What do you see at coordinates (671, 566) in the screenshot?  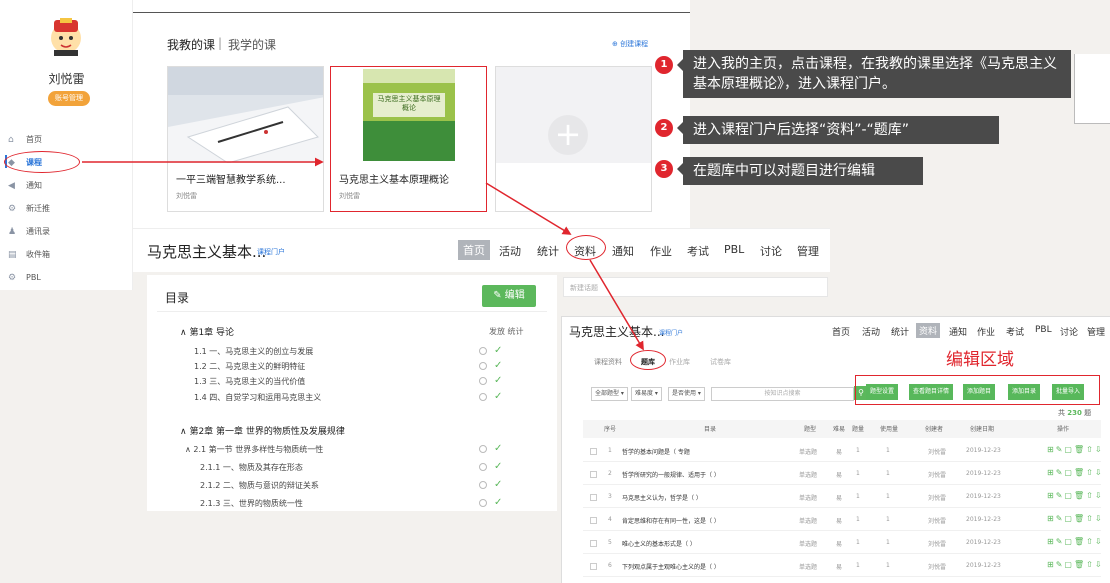 I see `cell-title: 下列观点属于主观唯心主义的是（ ）` at bounding box center [671, 566].